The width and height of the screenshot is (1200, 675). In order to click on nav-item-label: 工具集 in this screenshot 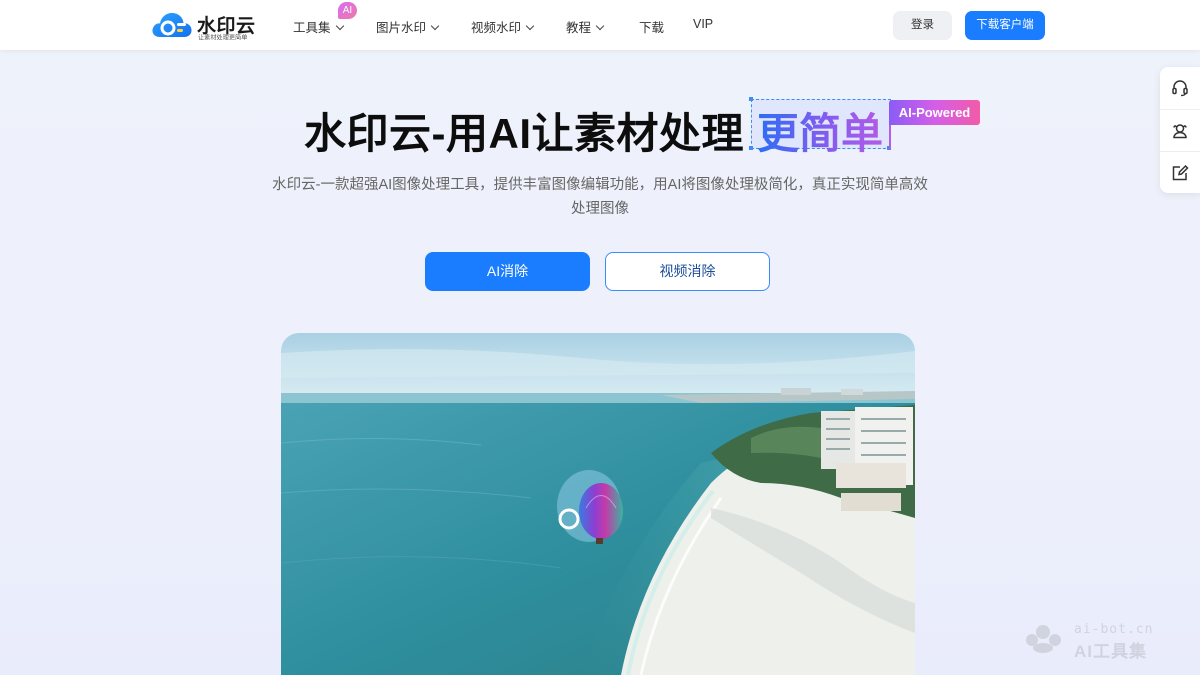, I will do `click(312, 28)`.